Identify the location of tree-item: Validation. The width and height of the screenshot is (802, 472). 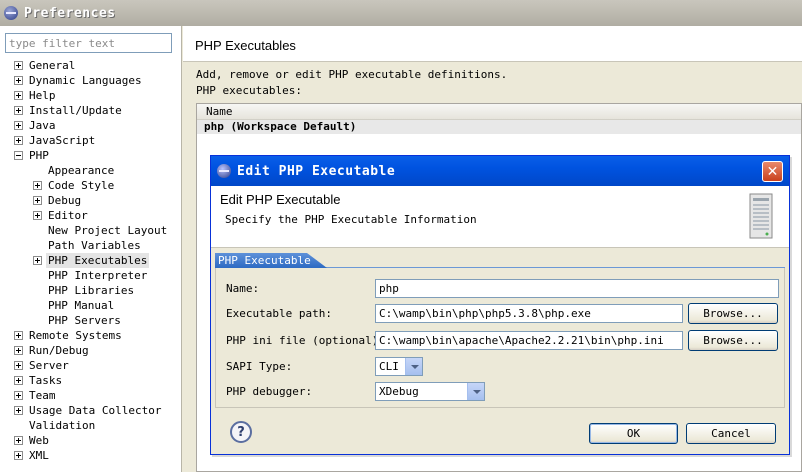
(91, 425).